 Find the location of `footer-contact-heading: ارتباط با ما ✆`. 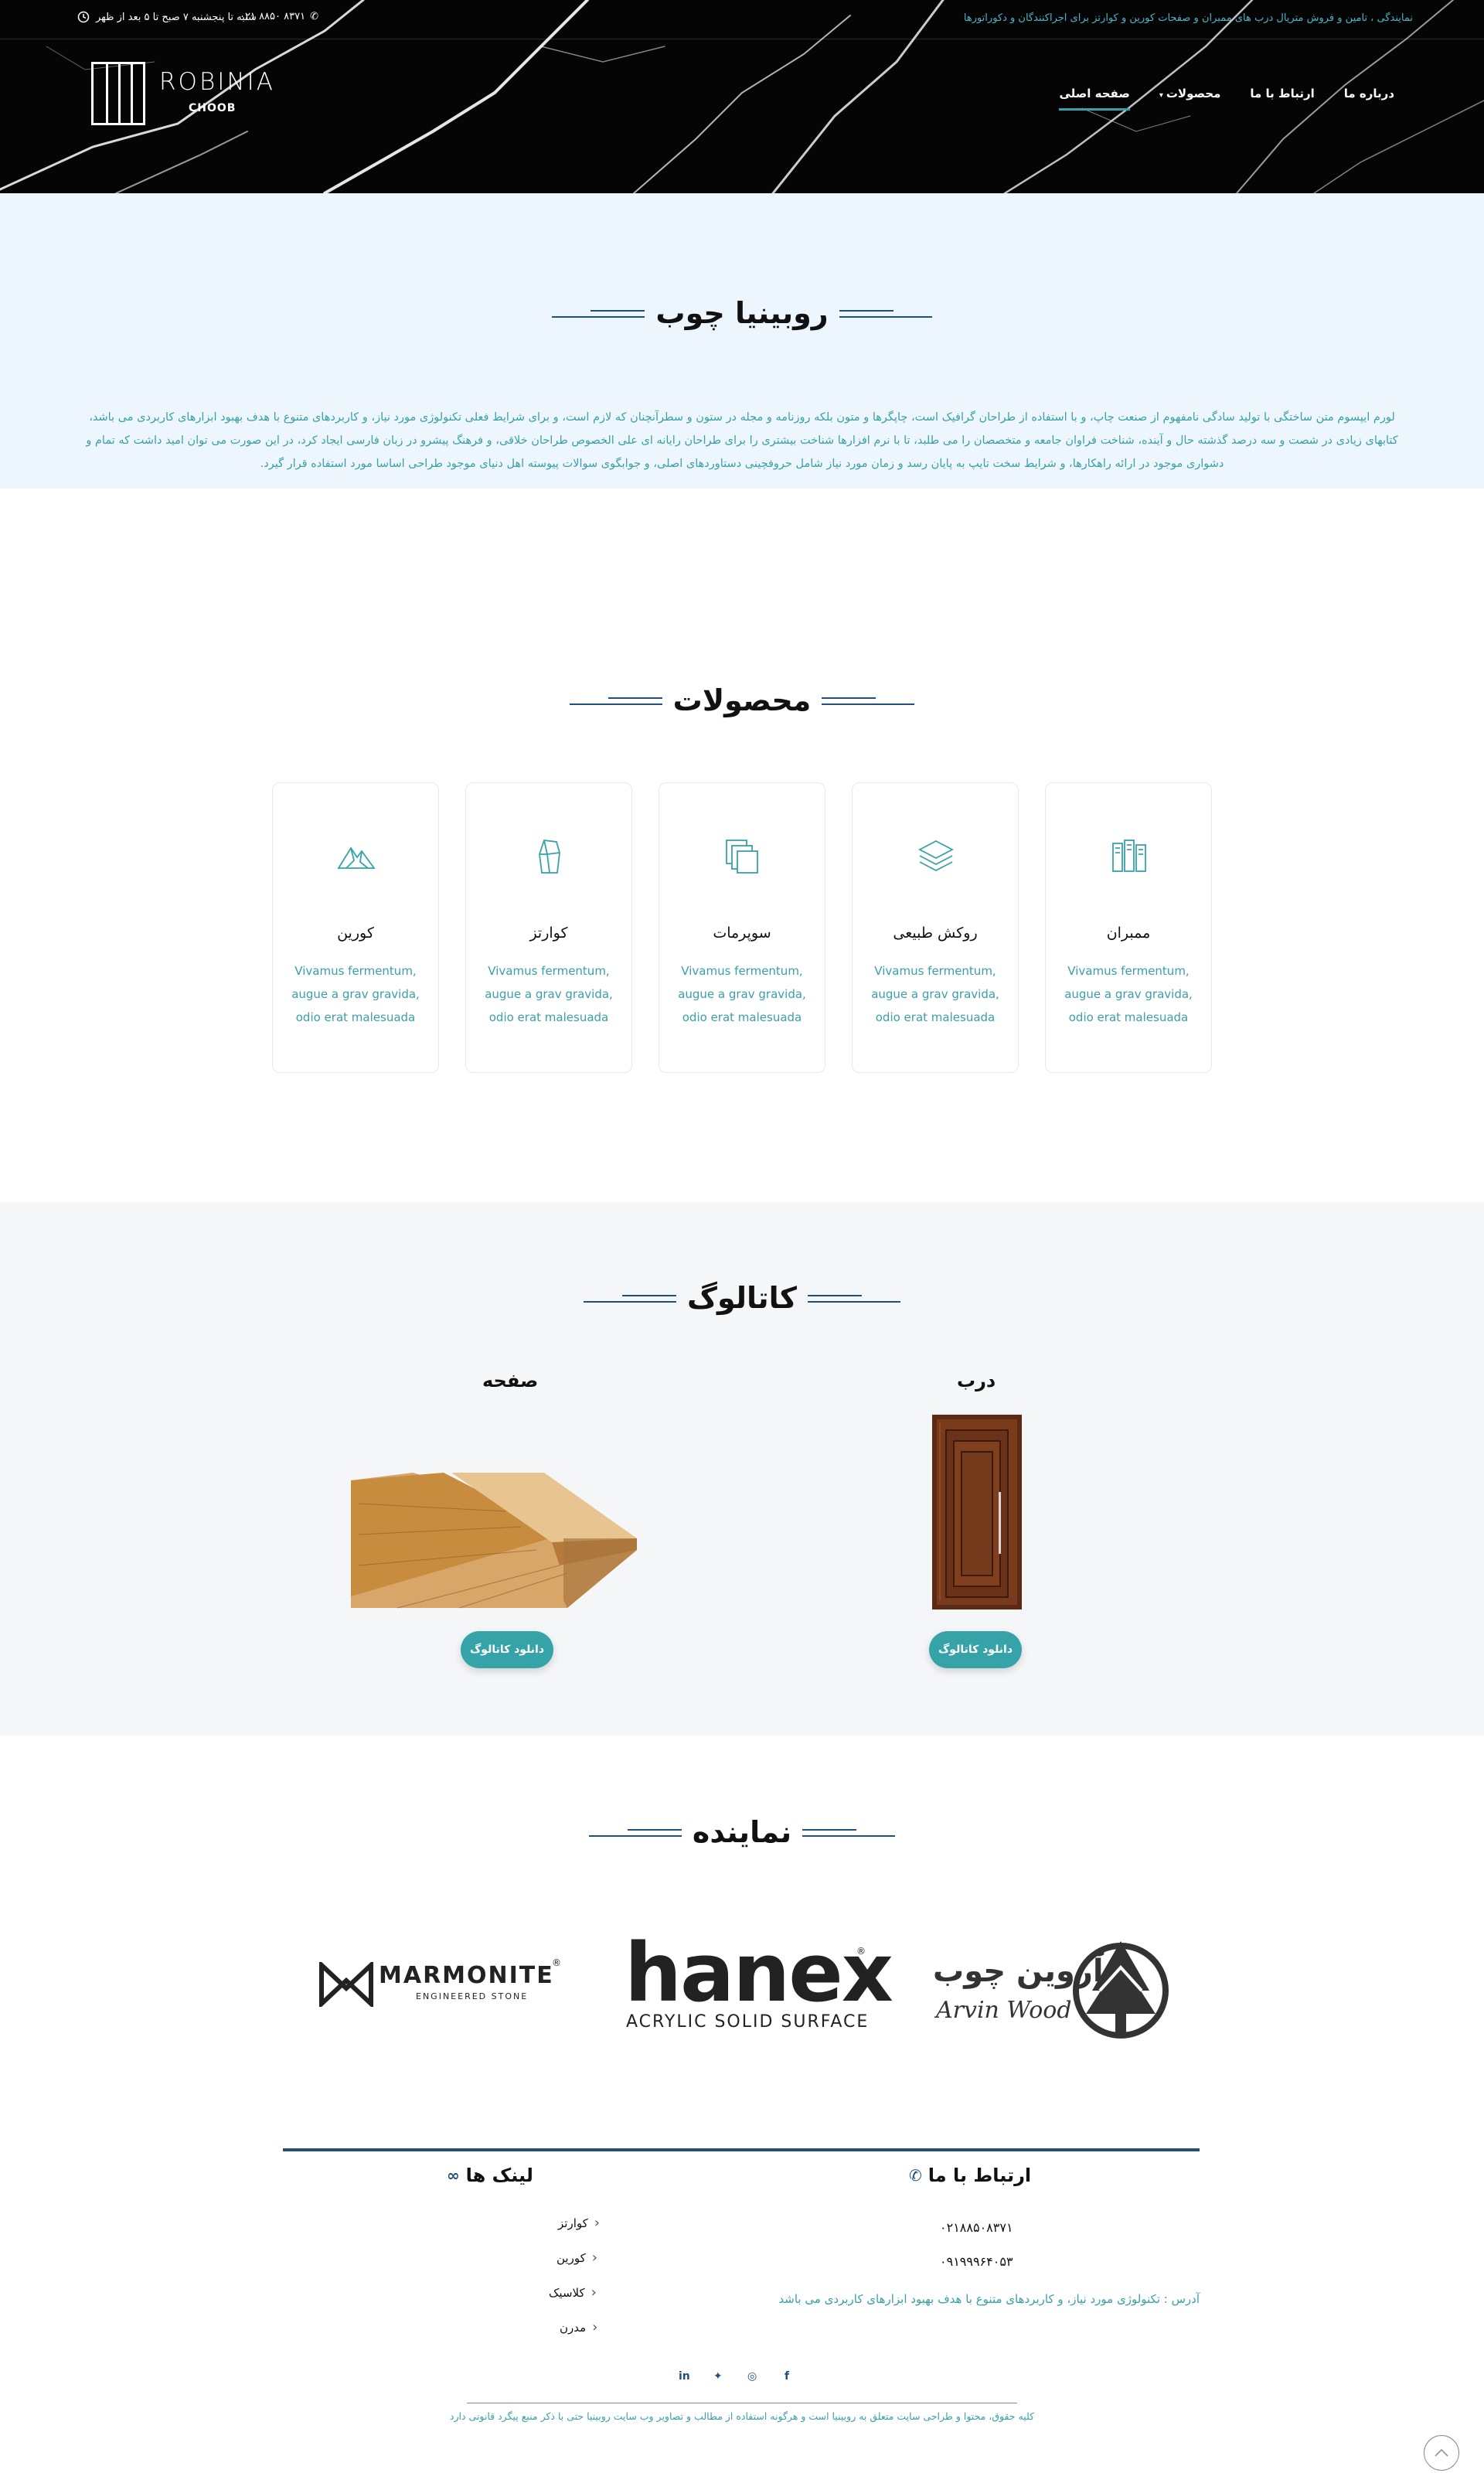

footer-contact-heading: ارتباط با ما ✆ is located at coordinates (970, 2175).